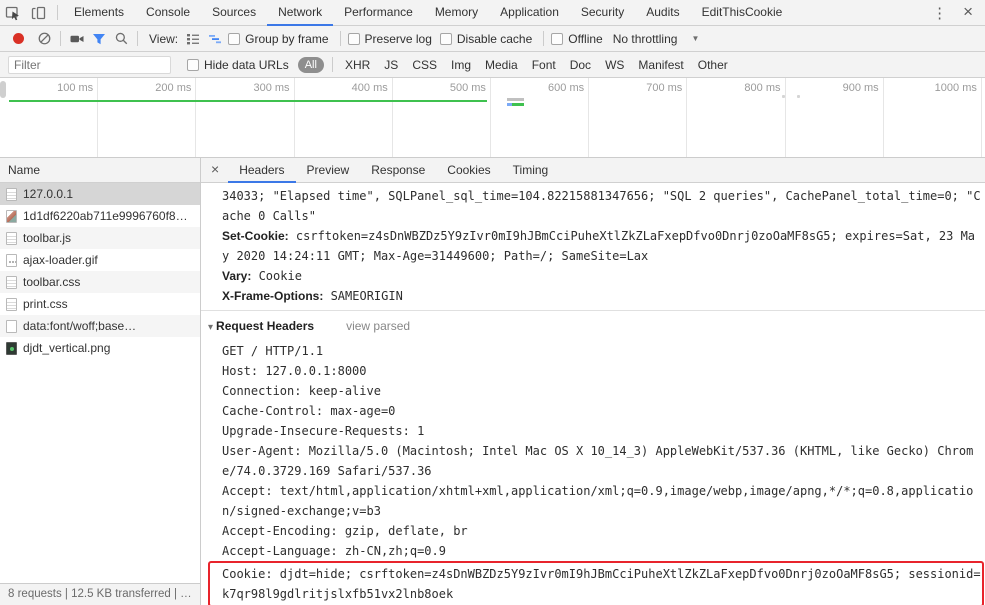 This screenshot has width=985, height=605. I want to click on filter-type-css: CSS, so click(424, 65).